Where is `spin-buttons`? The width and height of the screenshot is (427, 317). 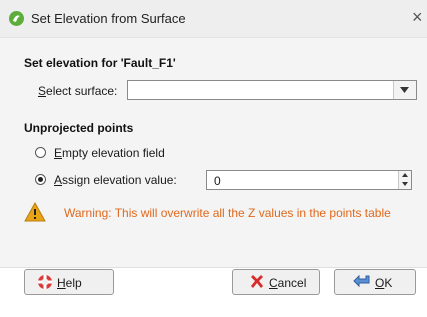
spin-buttons is located at coordinates (404, 180).